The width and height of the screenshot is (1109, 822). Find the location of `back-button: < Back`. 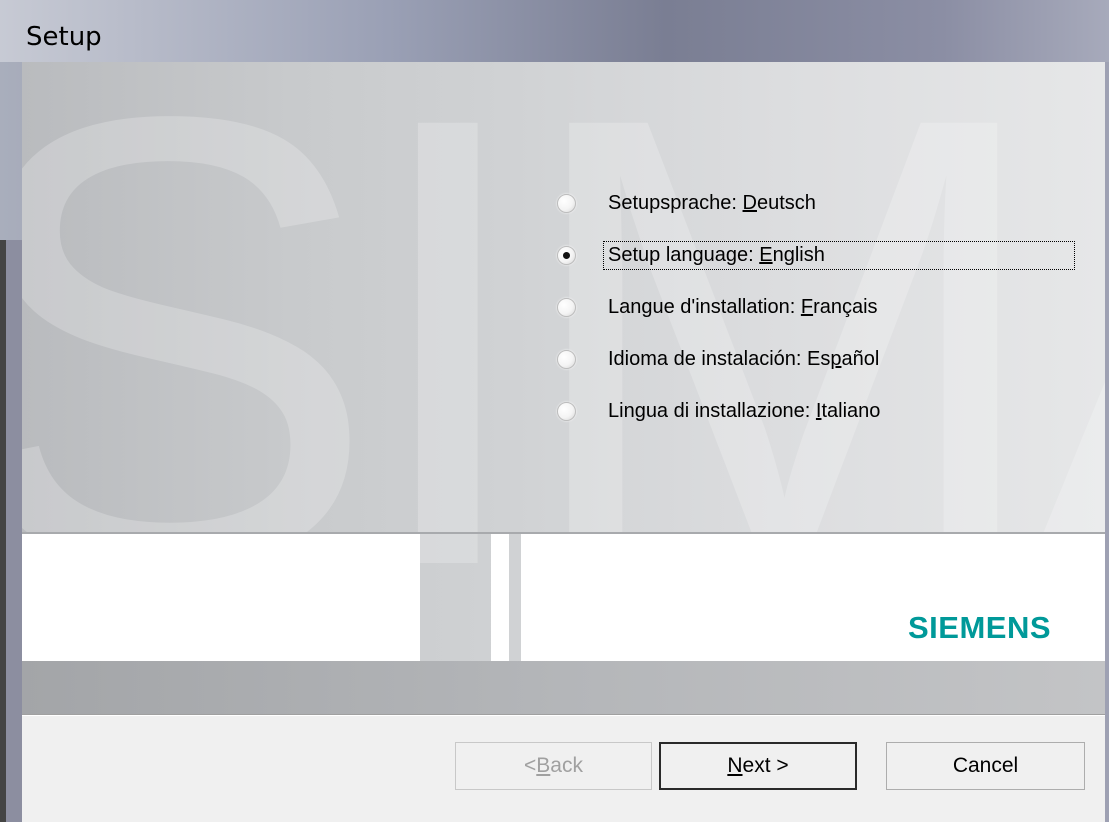

back-button: < Back is located at coordinates (553, 766).